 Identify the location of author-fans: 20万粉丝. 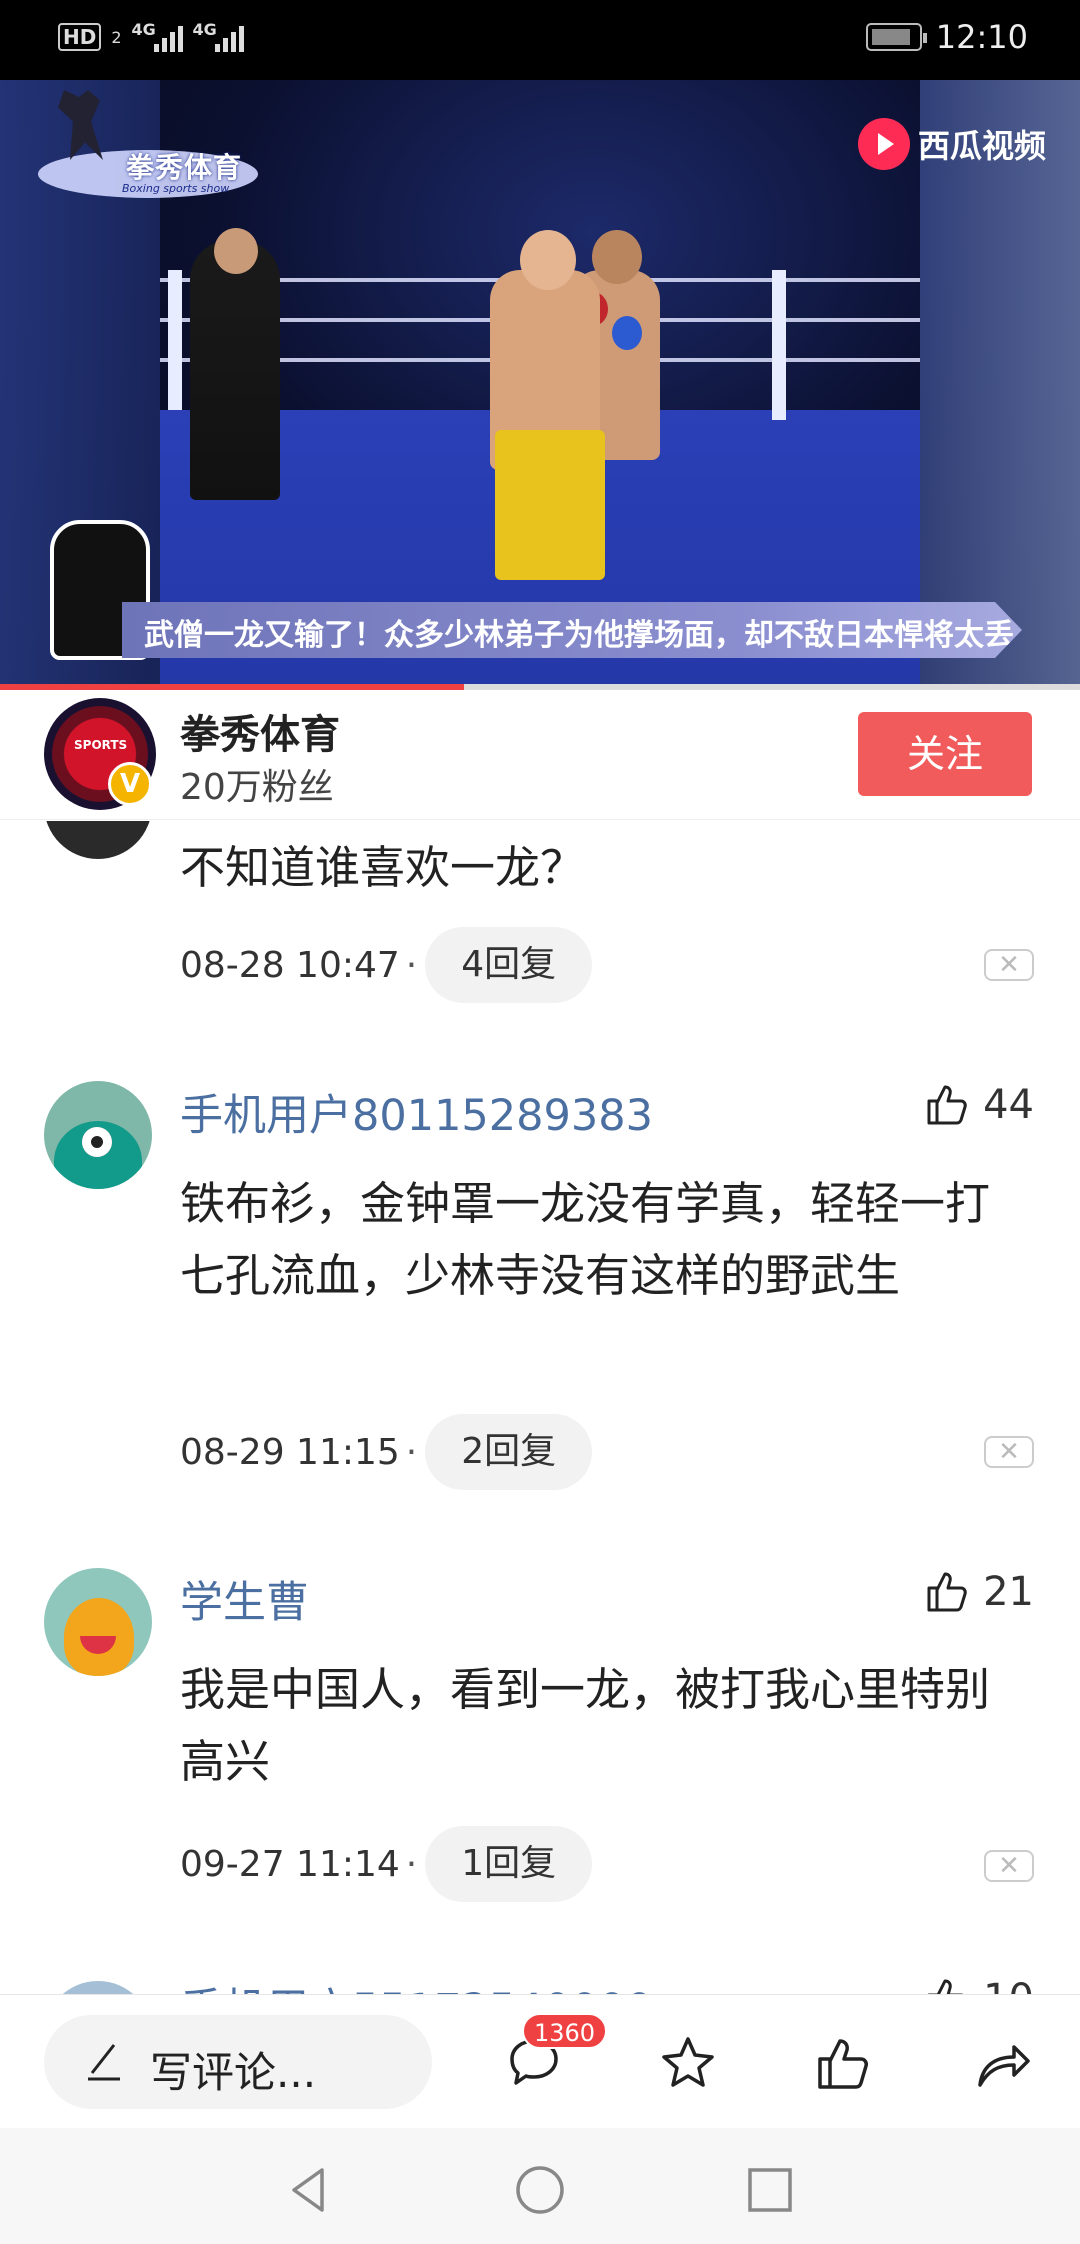
(257, 787).